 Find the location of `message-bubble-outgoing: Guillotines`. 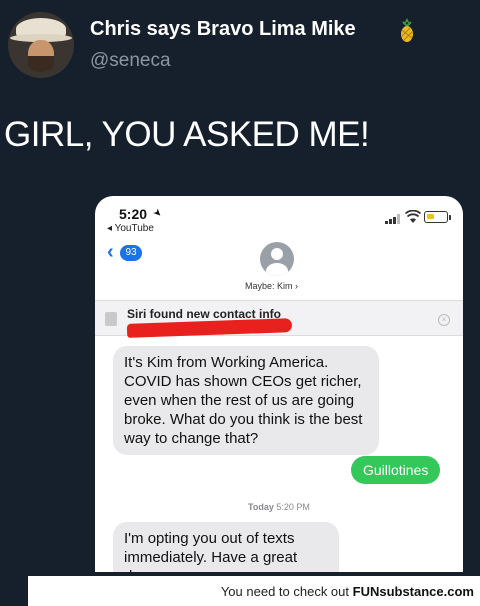

message-bubble-outgoing: Guillotines is located at coordinates (396, 470).